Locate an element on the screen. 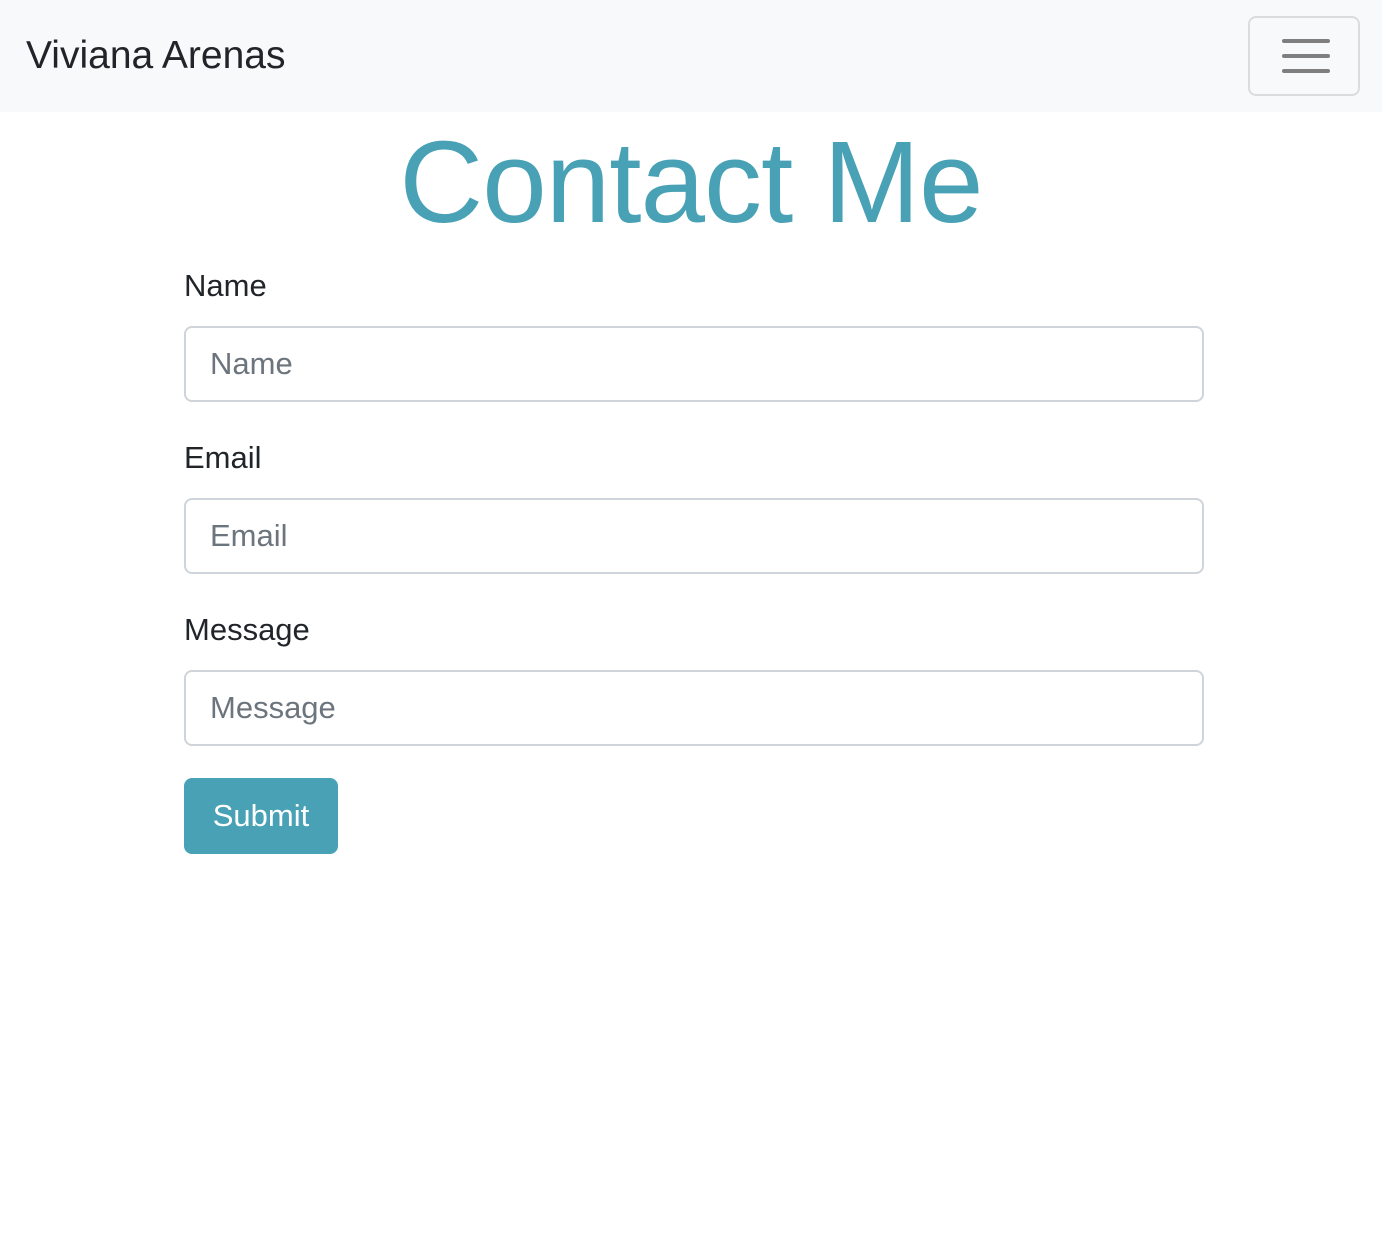 The height and width of the screenshot is (1236, 1382). message-input is located at coordinates (694, 708).